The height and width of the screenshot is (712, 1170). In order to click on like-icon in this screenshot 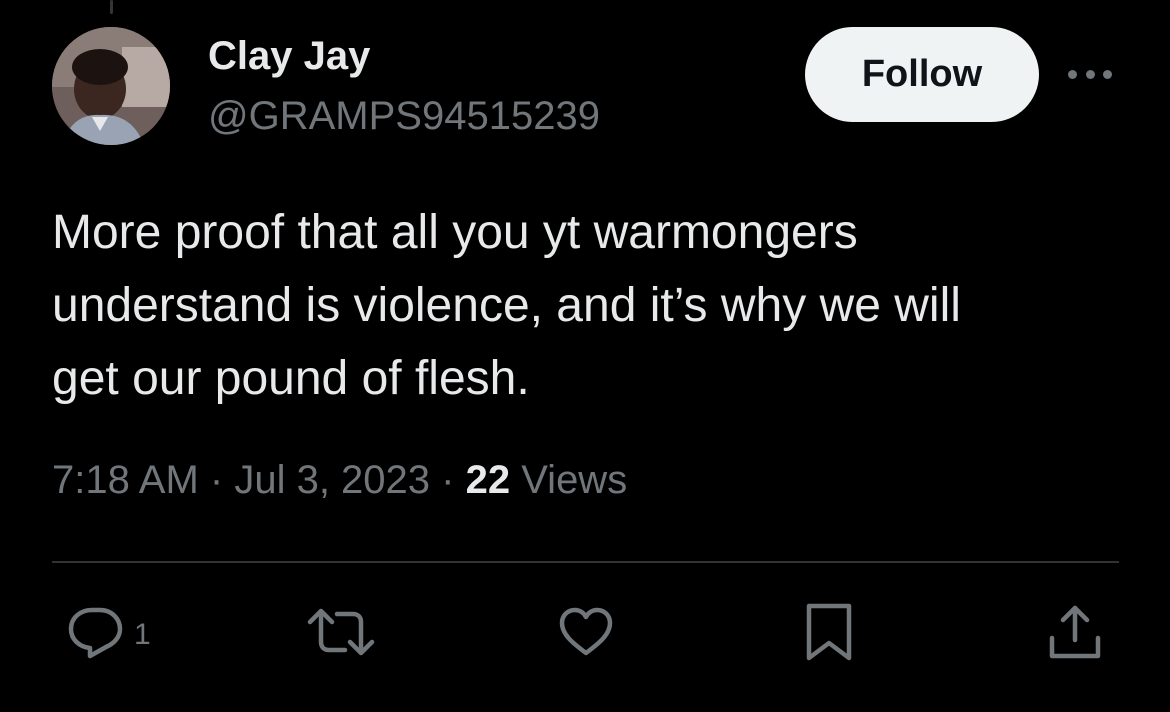, I will do `click(586, 631)`.